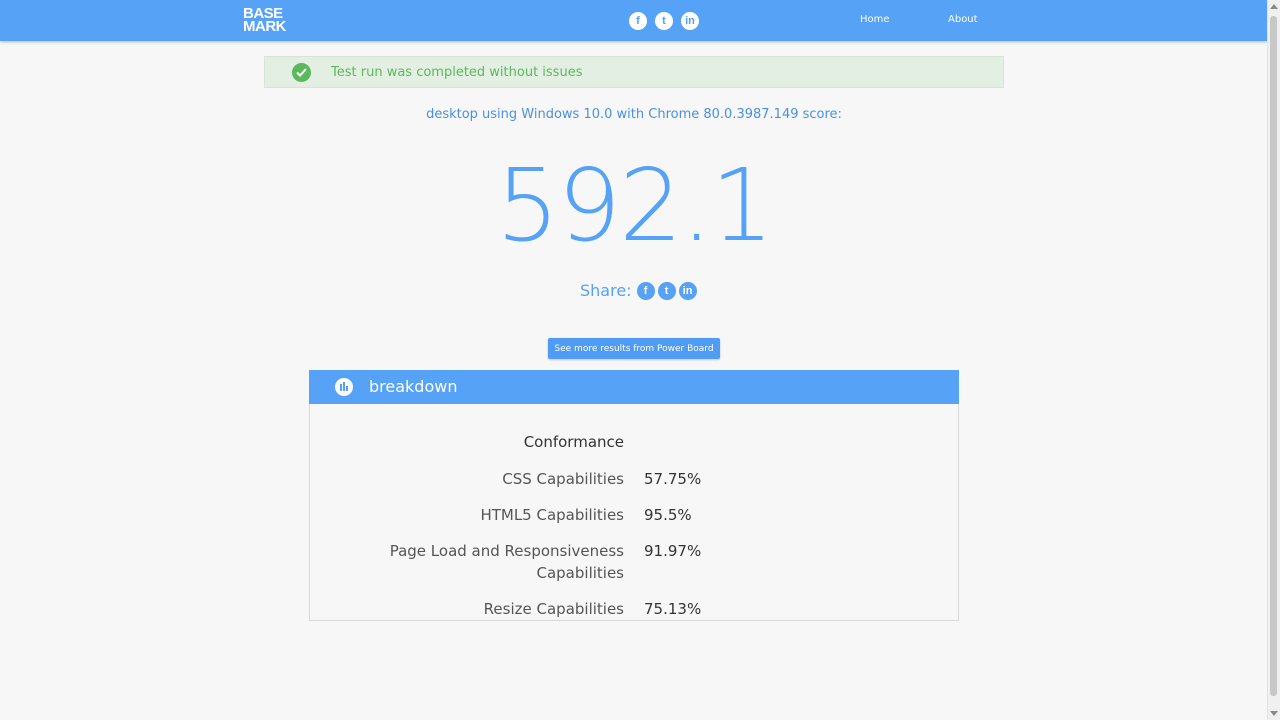 This screenshot has height=720, width=1280. Describe the element at coordinates (344, 387) in the screenshot. I see `bar-chart-icon` at that location.